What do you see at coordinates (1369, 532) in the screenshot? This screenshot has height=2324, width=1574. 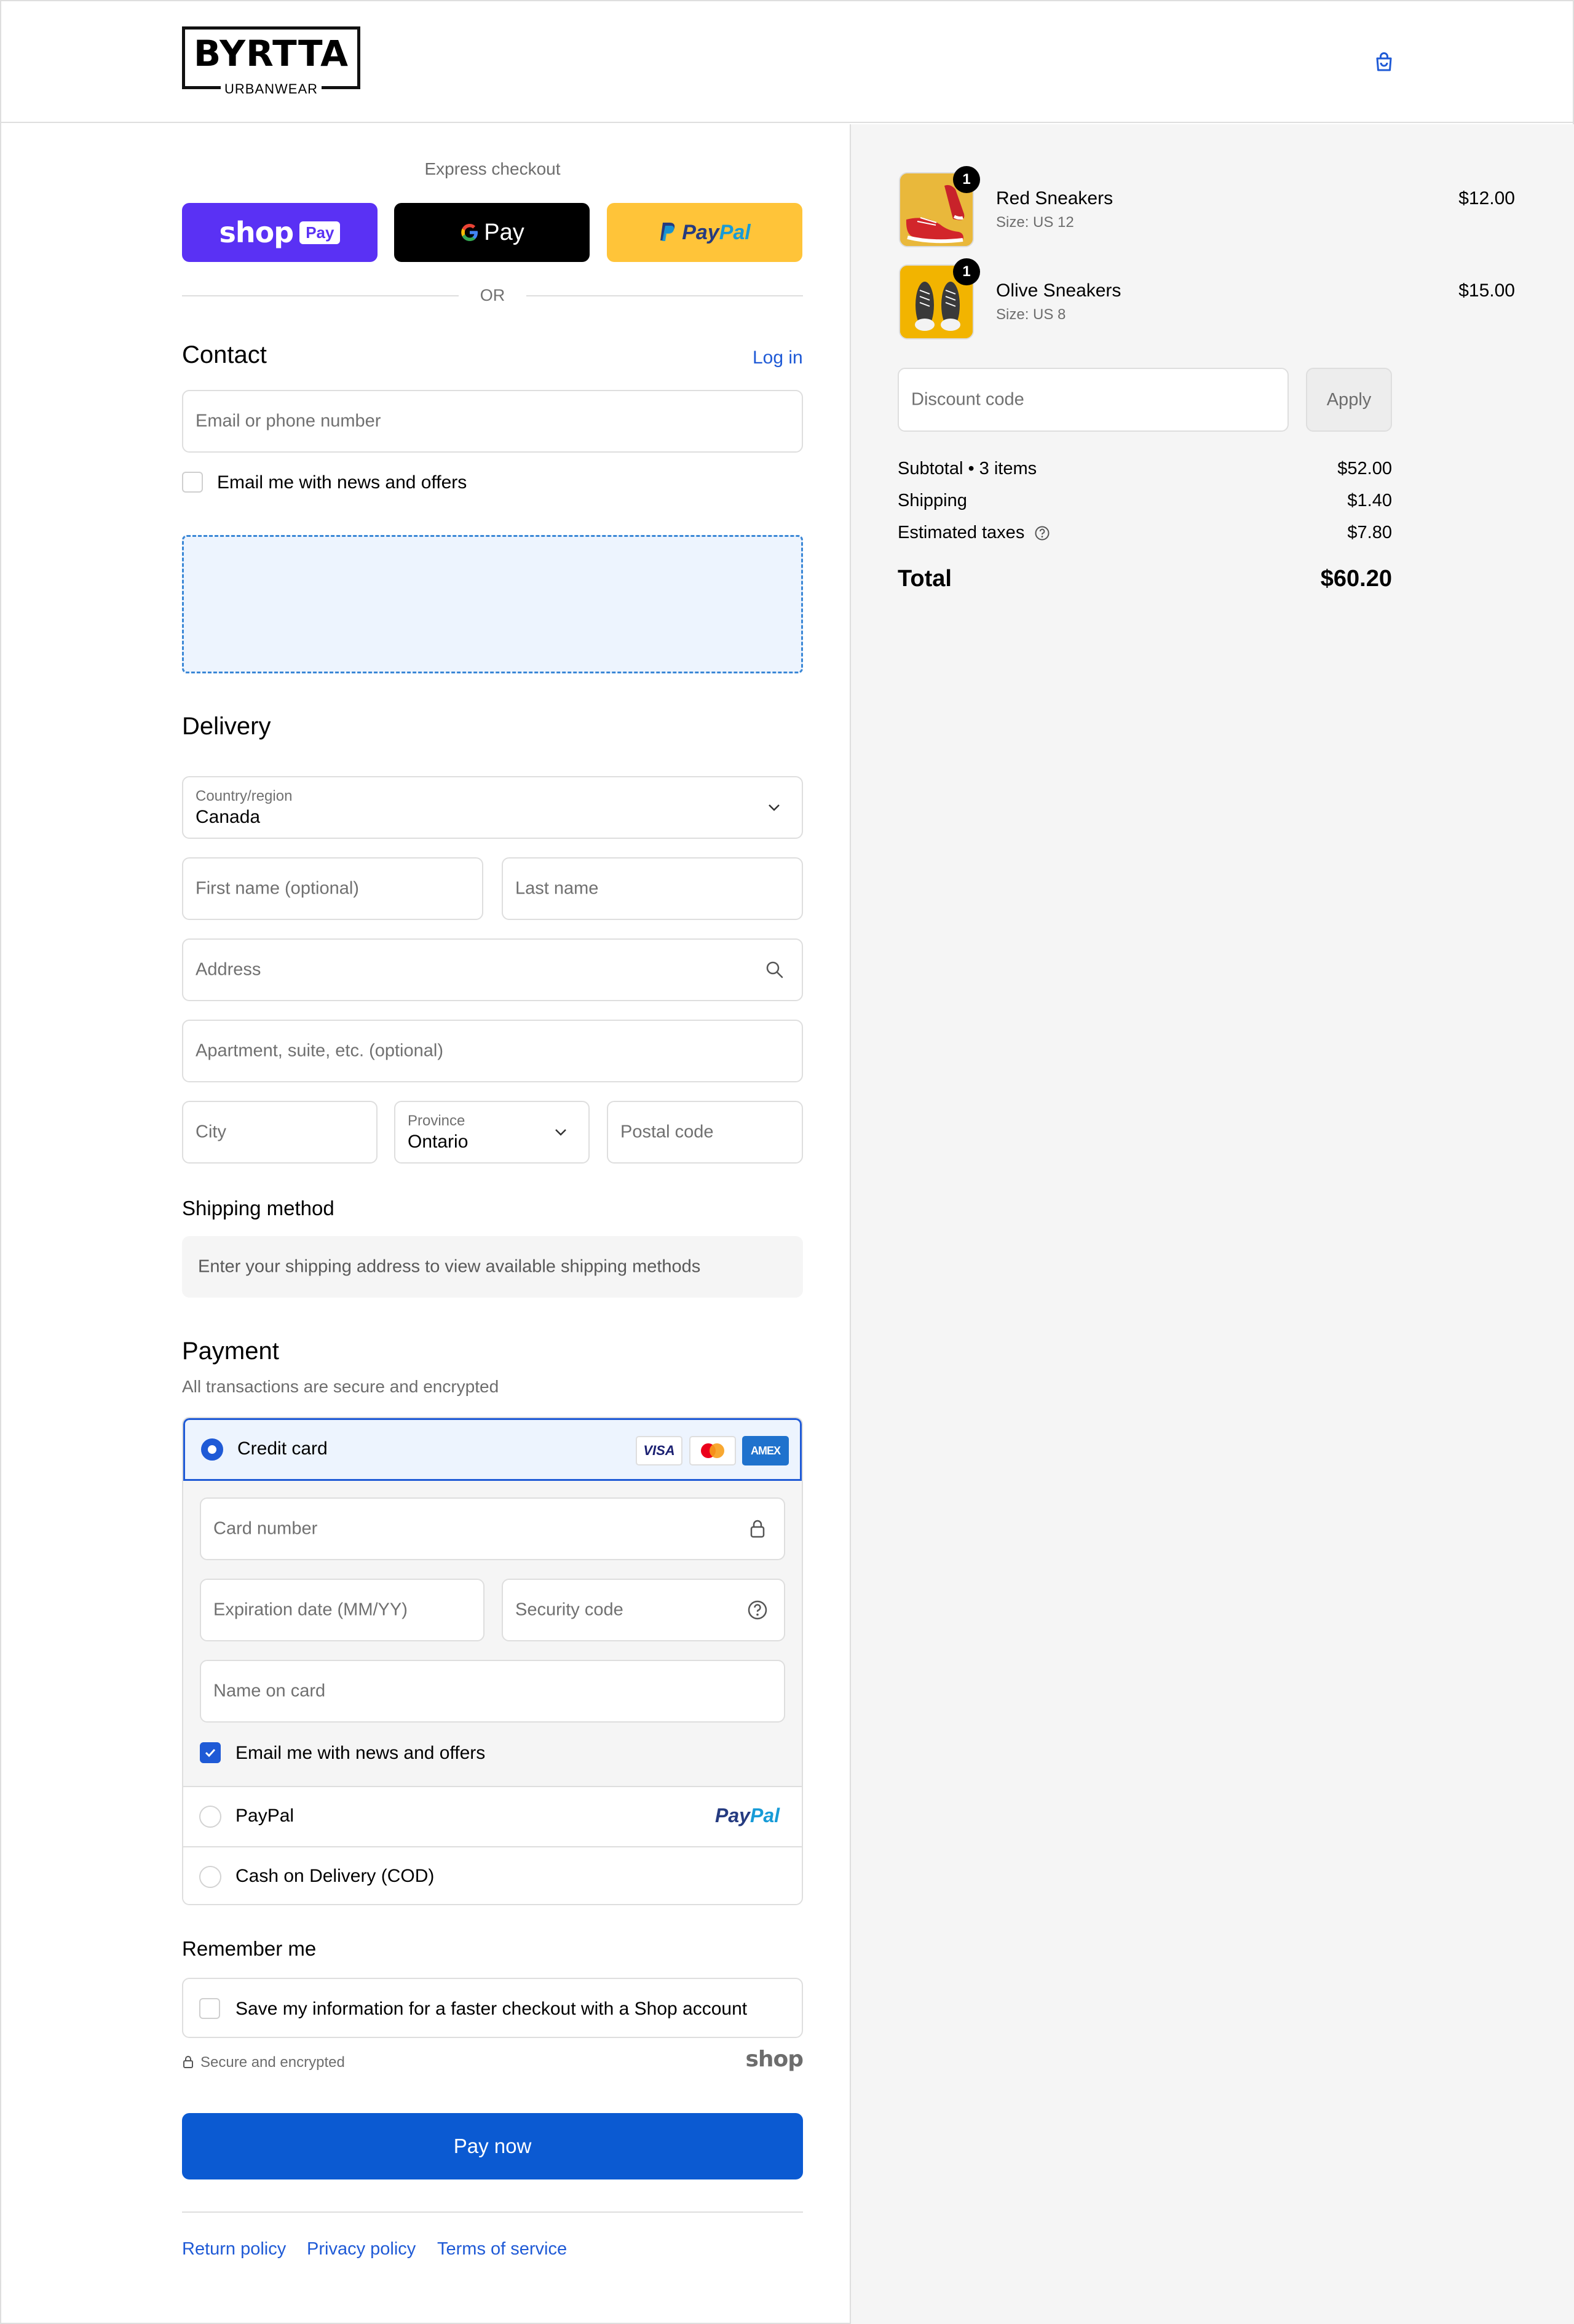 I see `estimated-taxes-value: $7.80` at bounding box center [1369, 532].